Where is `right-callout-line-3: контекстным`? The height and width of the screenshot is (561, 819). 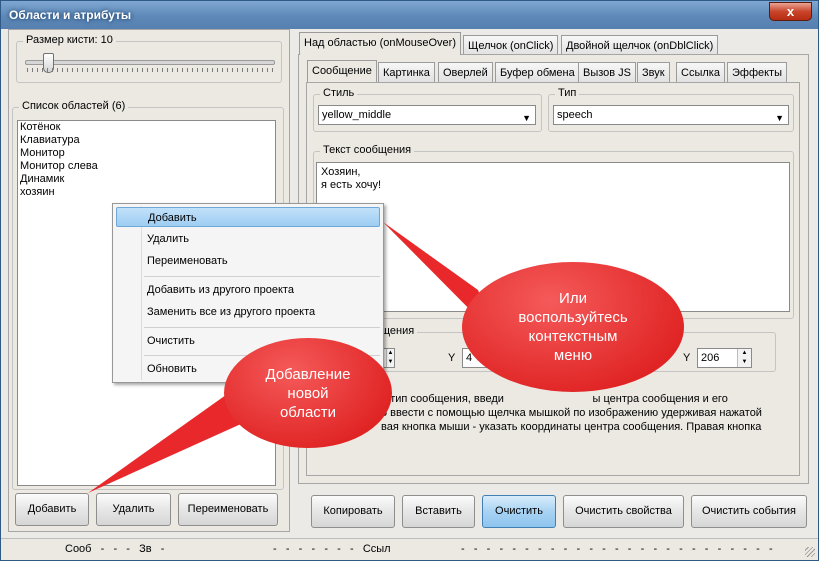
right-callout-line-3: контекстным is located at coordinates (573, 336).